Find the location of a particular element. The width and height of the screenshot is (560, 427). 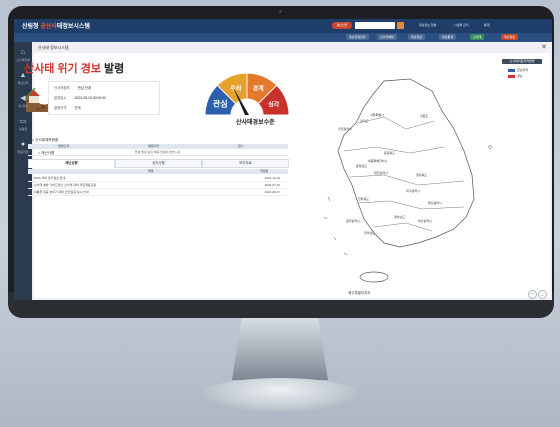

island-label: 제주특별자치도 is located at coordinates (359, 293).